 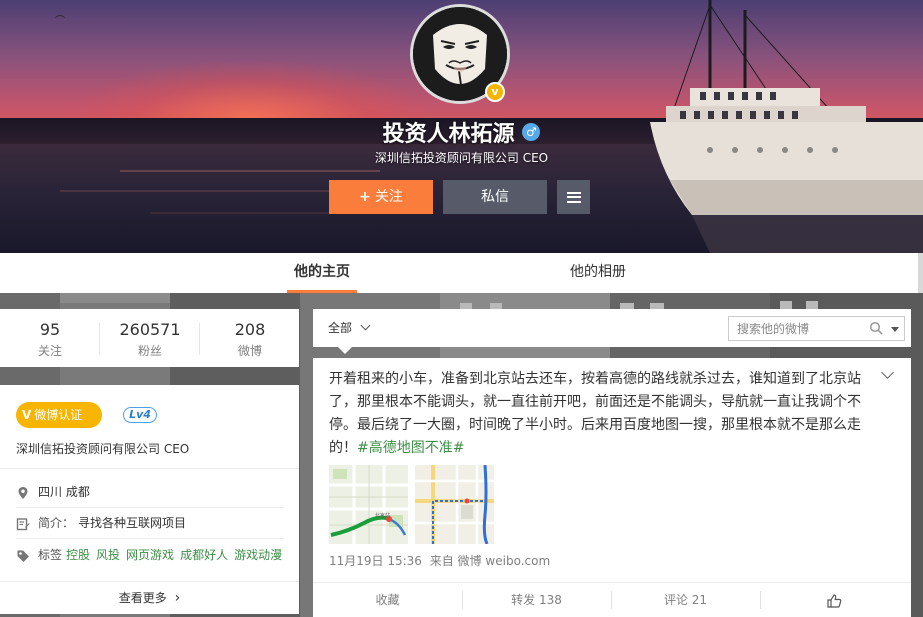 I want to click on stat-following: 95 关注, so click(x=50, y=338).